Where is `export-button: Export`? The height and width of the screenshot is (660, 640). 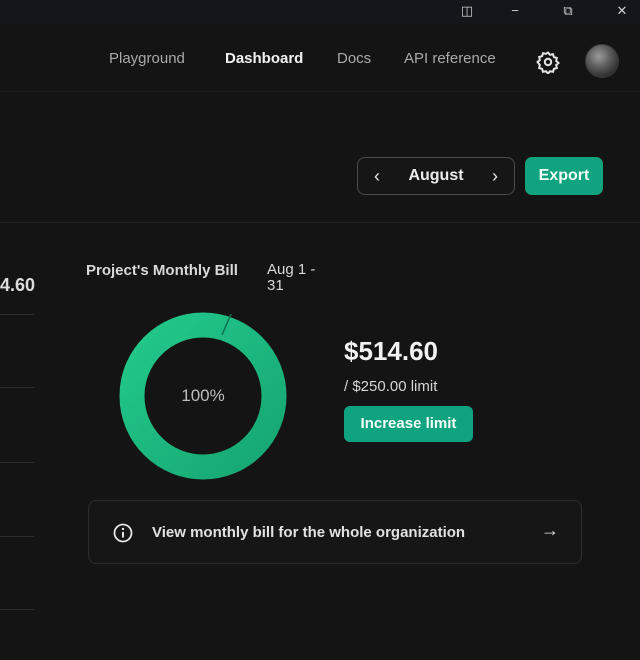
export-button: Export is located at coordinates (564, 176).